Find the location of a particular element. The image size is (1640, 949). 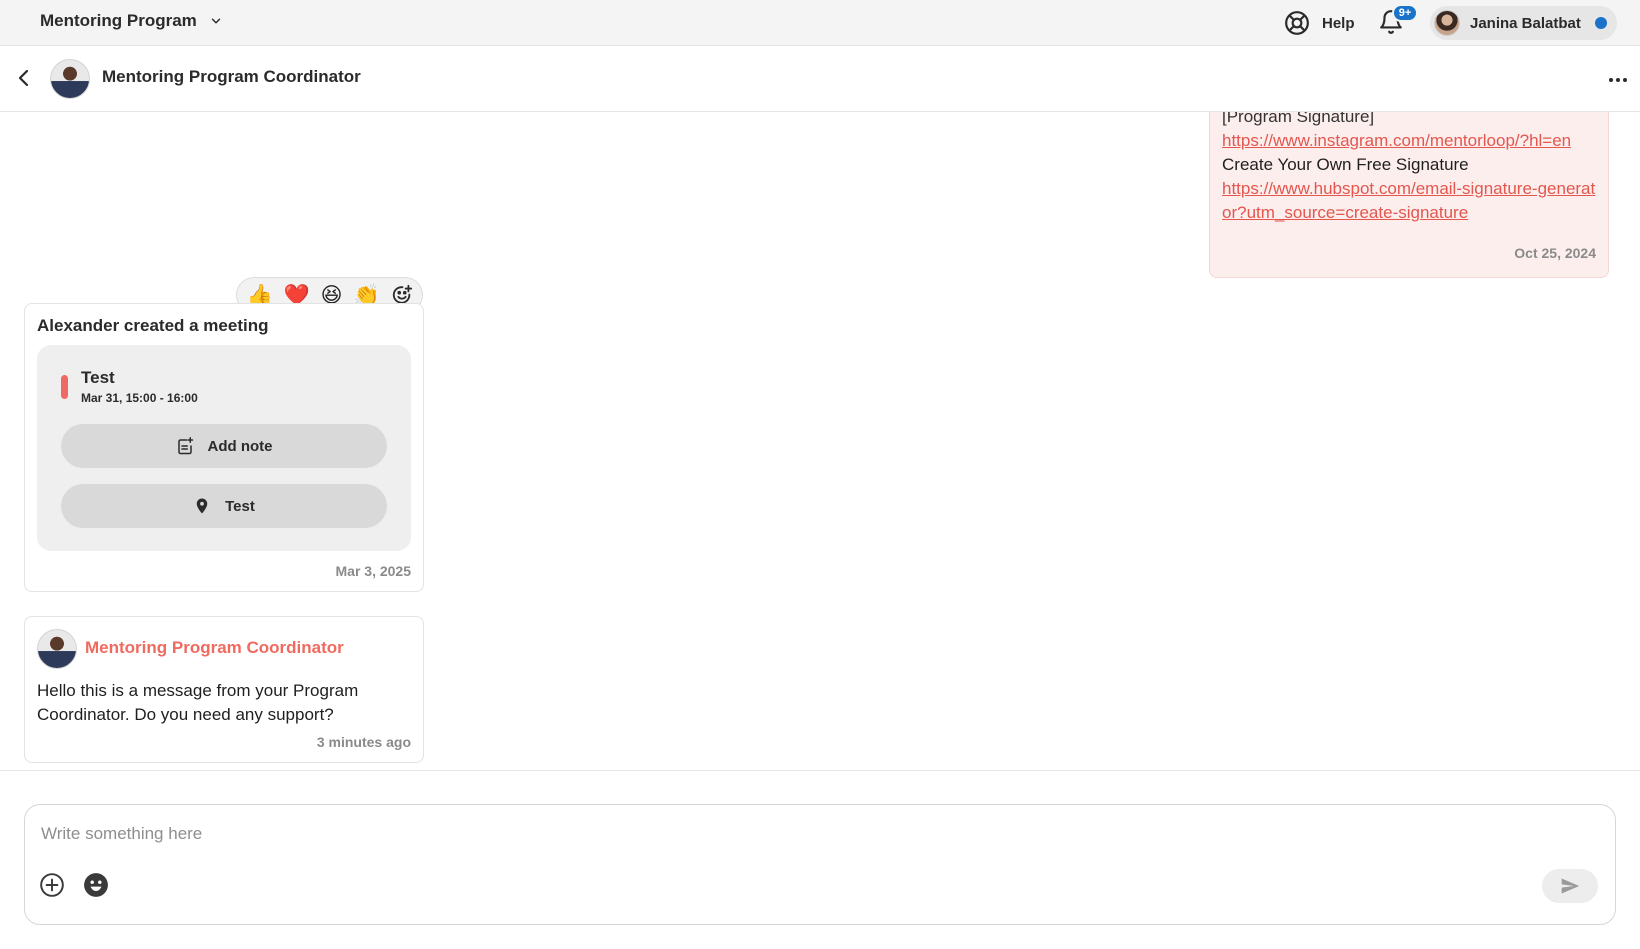

conversation-header: Mentoring Program Coordinator is located at coordinates (820, 79).